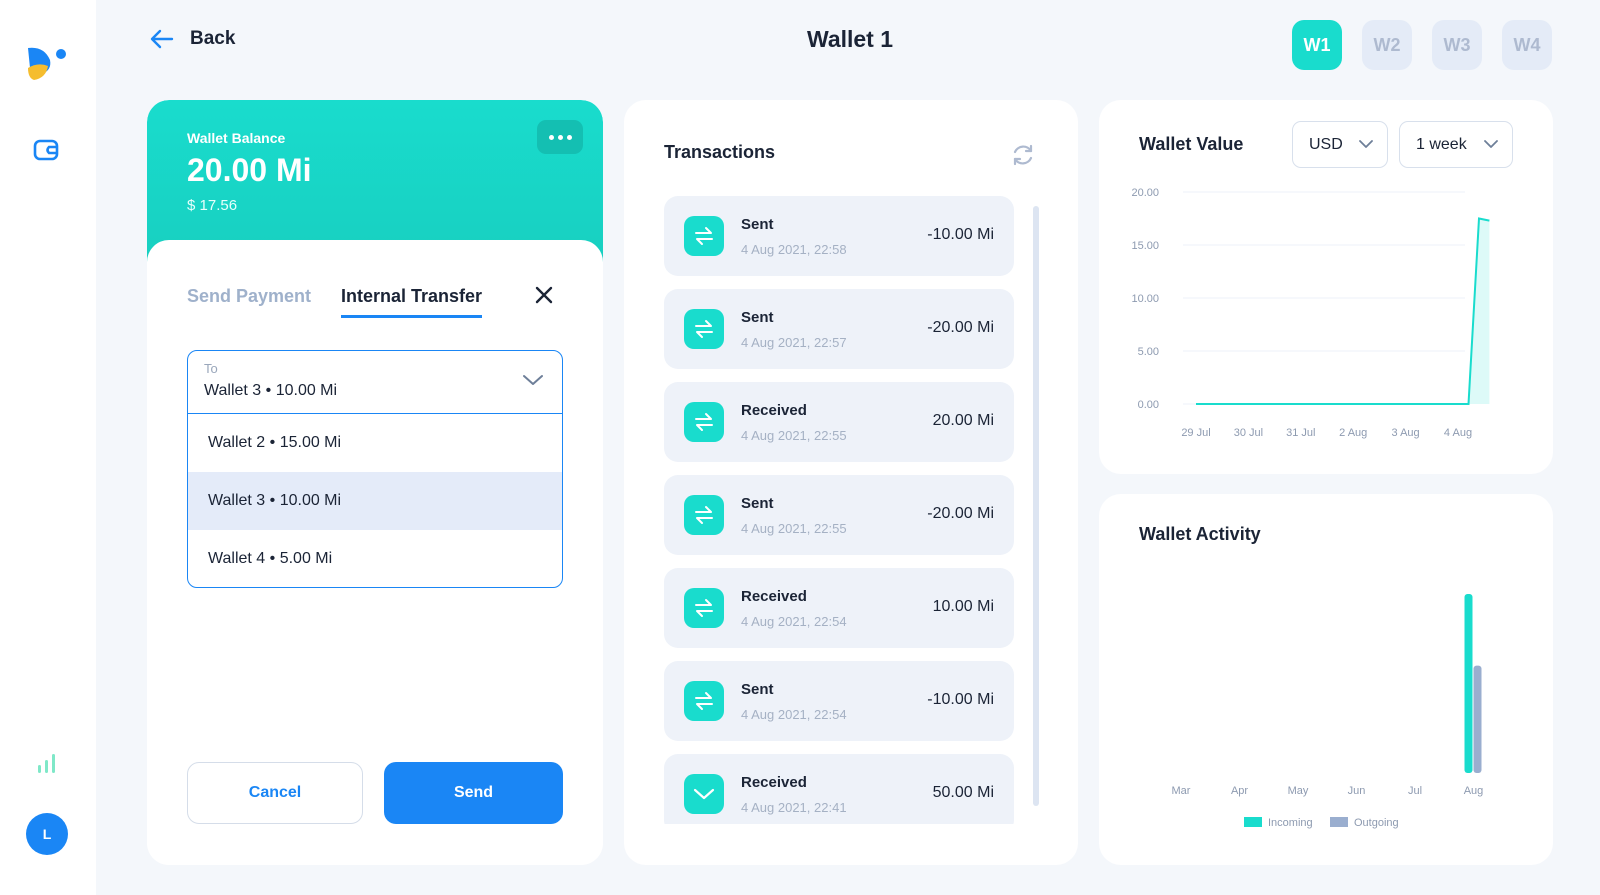 This screenshot has width=1600, height=895. Describe the element at coordinates (839, 608) in the screenshot. I see `transaction-item: Received 4 Aug 2021, 22:54 10.00 Mi` at that location.